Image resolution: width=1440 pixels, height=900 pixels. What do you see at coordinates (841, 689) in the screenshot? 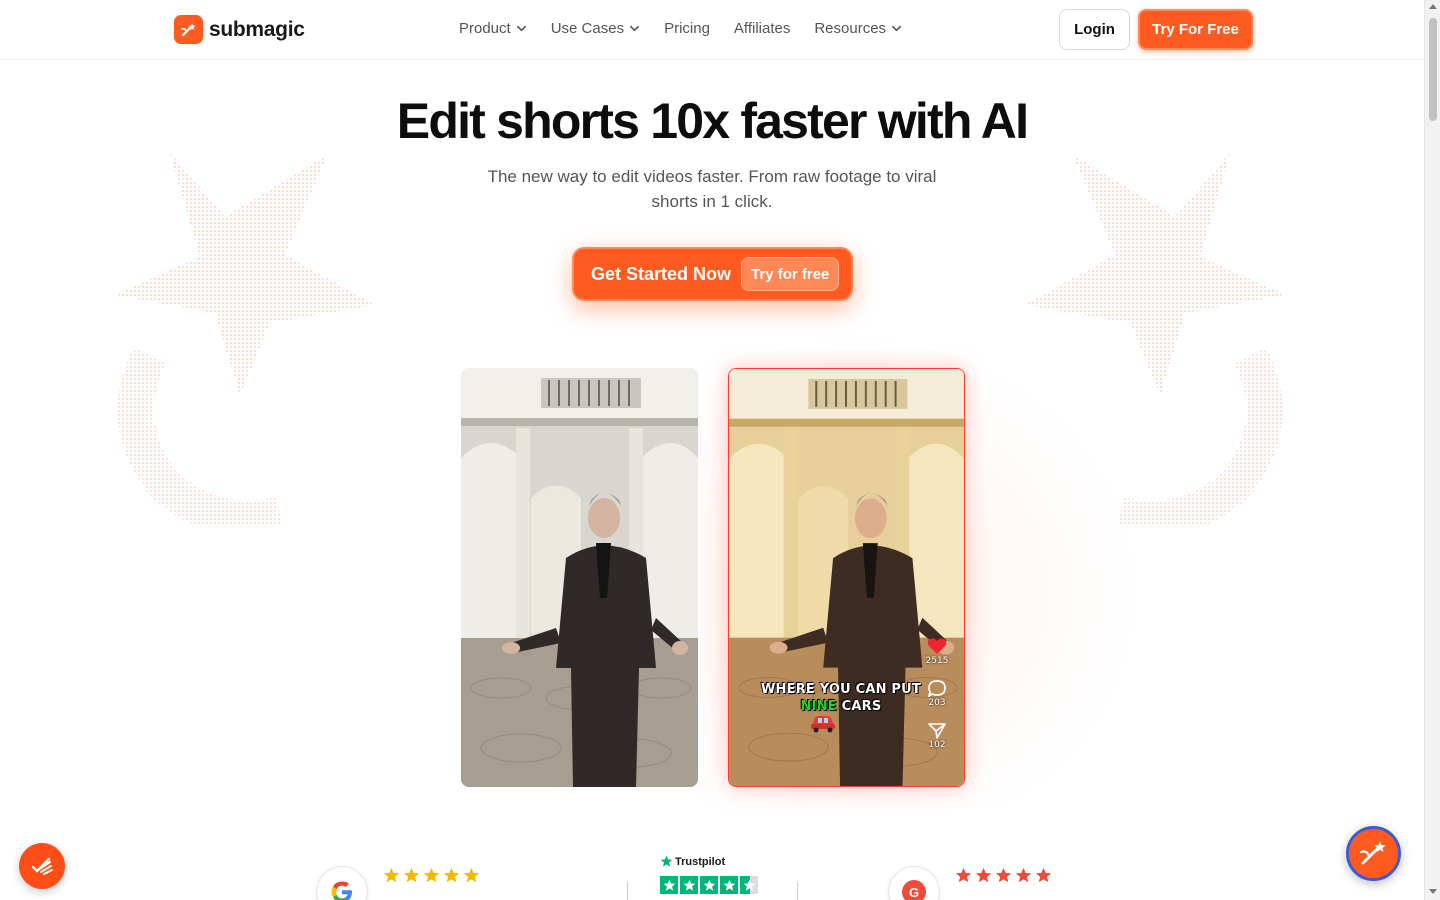
I see `caption-line1: WHERE YOU CAN PUT` at bounding box center [841, 689].